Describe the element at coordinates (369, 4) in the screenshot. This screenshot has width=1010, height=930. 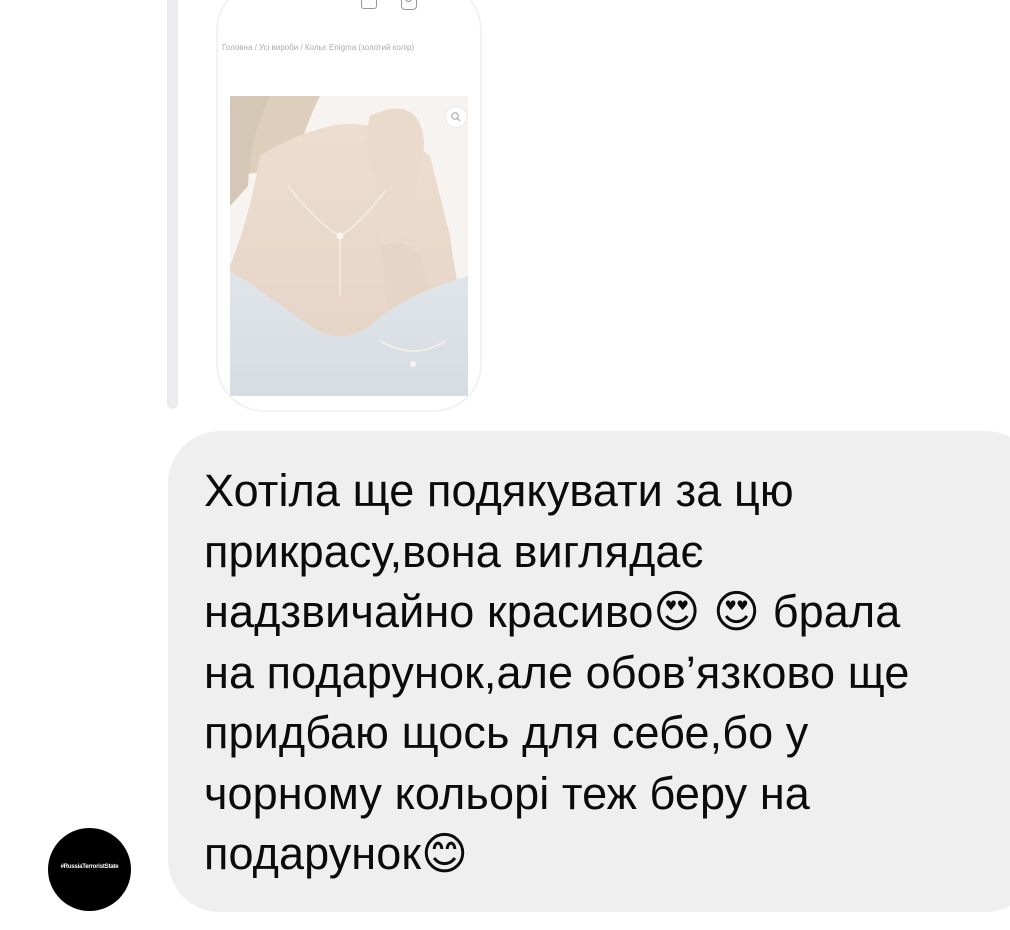
I see `shopping-bag-icon` at that location.